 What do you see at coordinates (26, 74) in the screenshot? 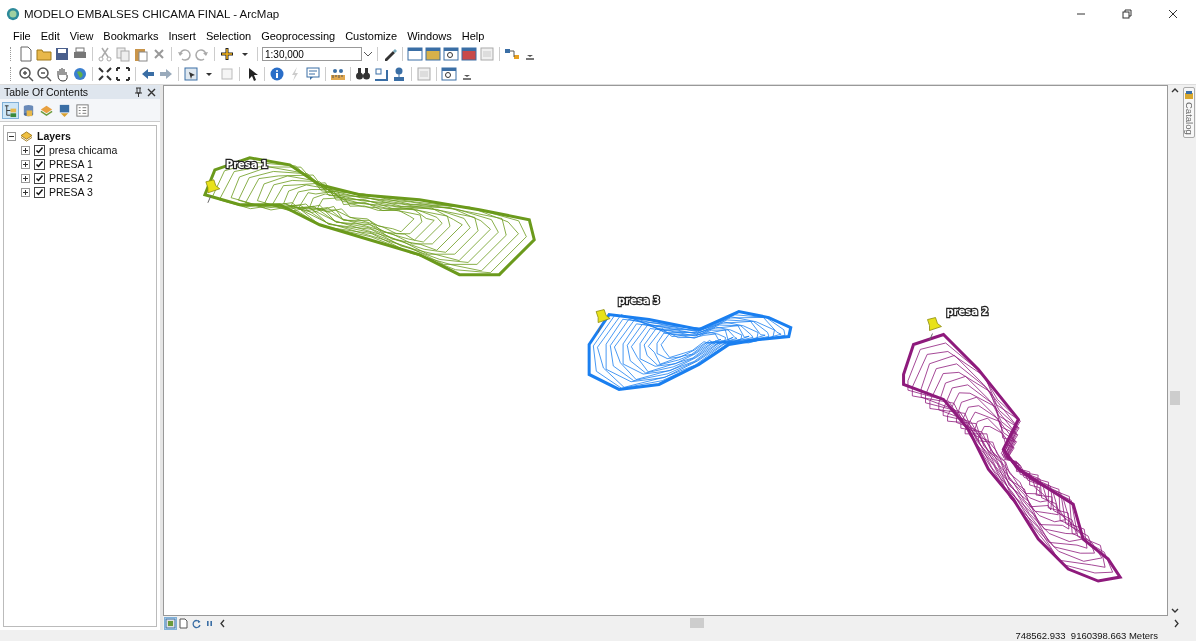
I see `zoom-in-icon` at bounding box center [26, 74].